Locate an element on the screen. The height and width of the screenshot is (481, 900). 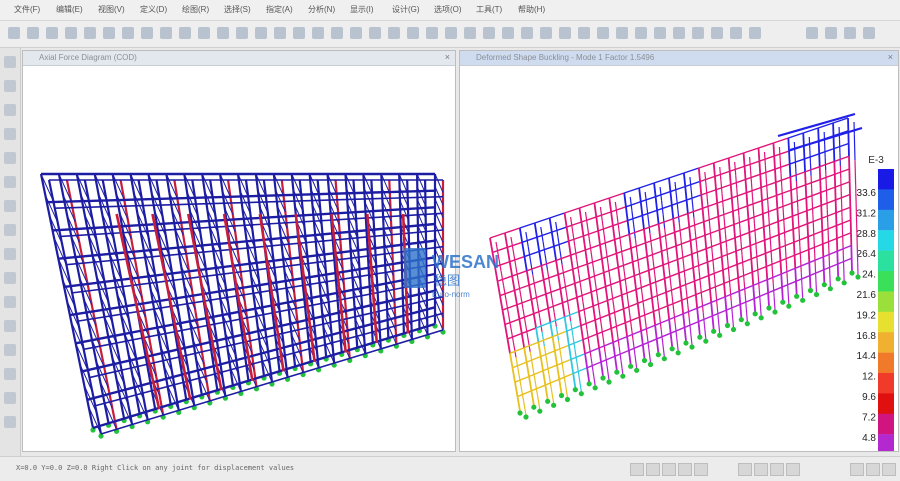
menu-item: 选择(S) is located at coordinates (237, 9).